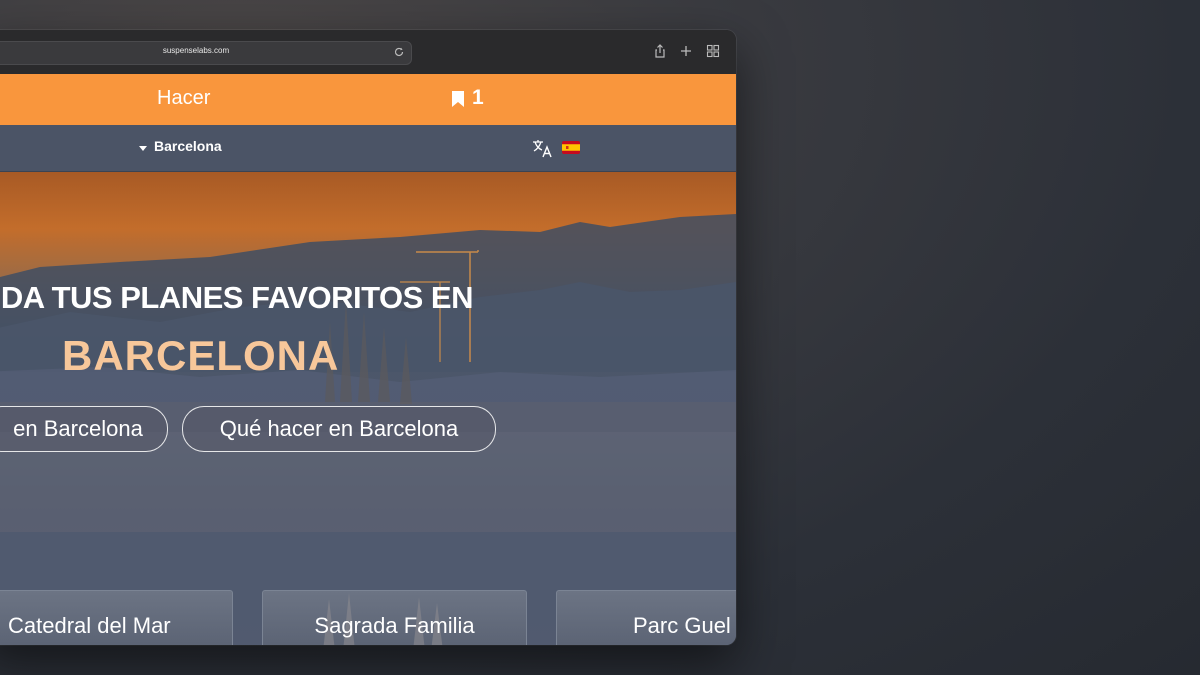 The width and height of the screenshot is (1200, 675). I want to click on bookmark-count: 1, so click(478, 97).